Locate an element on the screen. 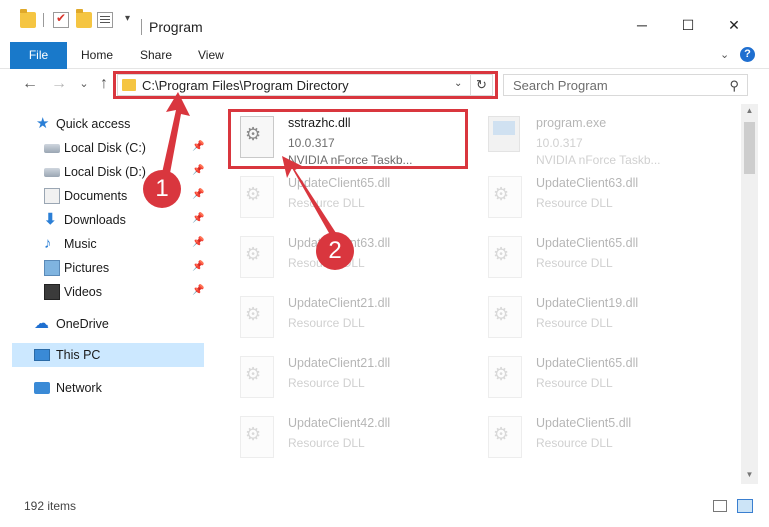 The image size is (769, 527). up-button: ↑ is located at coordinates (104, 84).